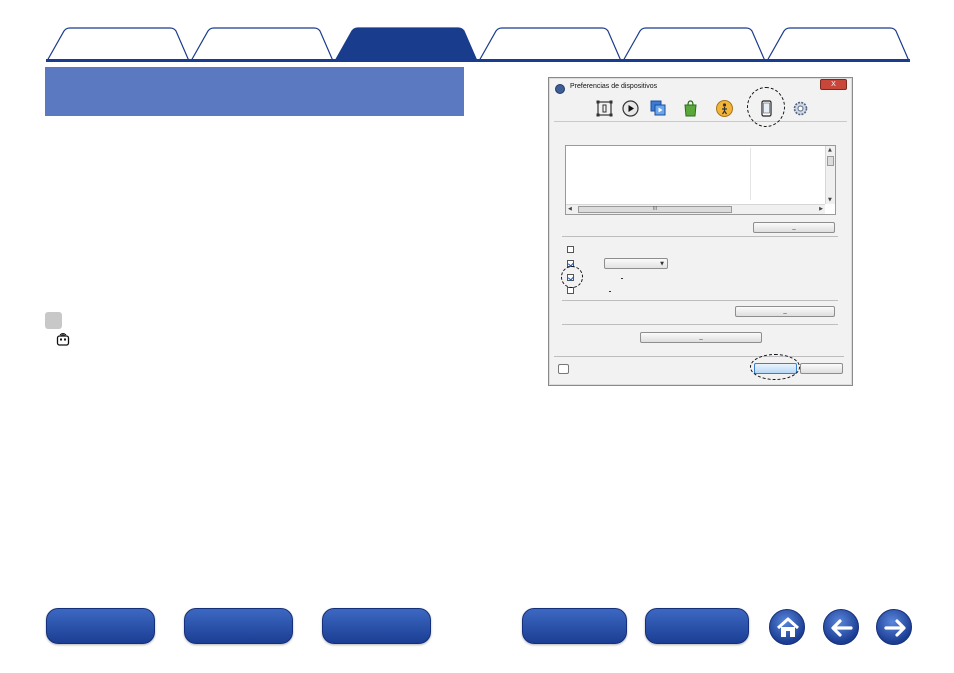  I want to click on scroll-grip: III, so click(655, 209).